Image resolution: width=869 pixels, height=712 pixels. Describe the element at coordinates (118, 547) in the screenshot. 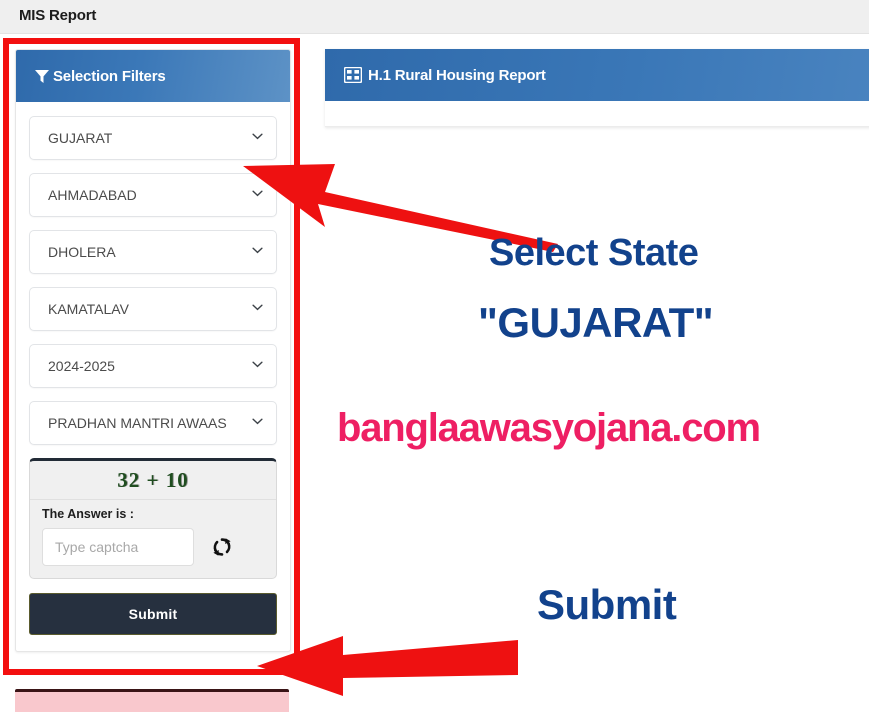

I see `captcha-input` at that location.